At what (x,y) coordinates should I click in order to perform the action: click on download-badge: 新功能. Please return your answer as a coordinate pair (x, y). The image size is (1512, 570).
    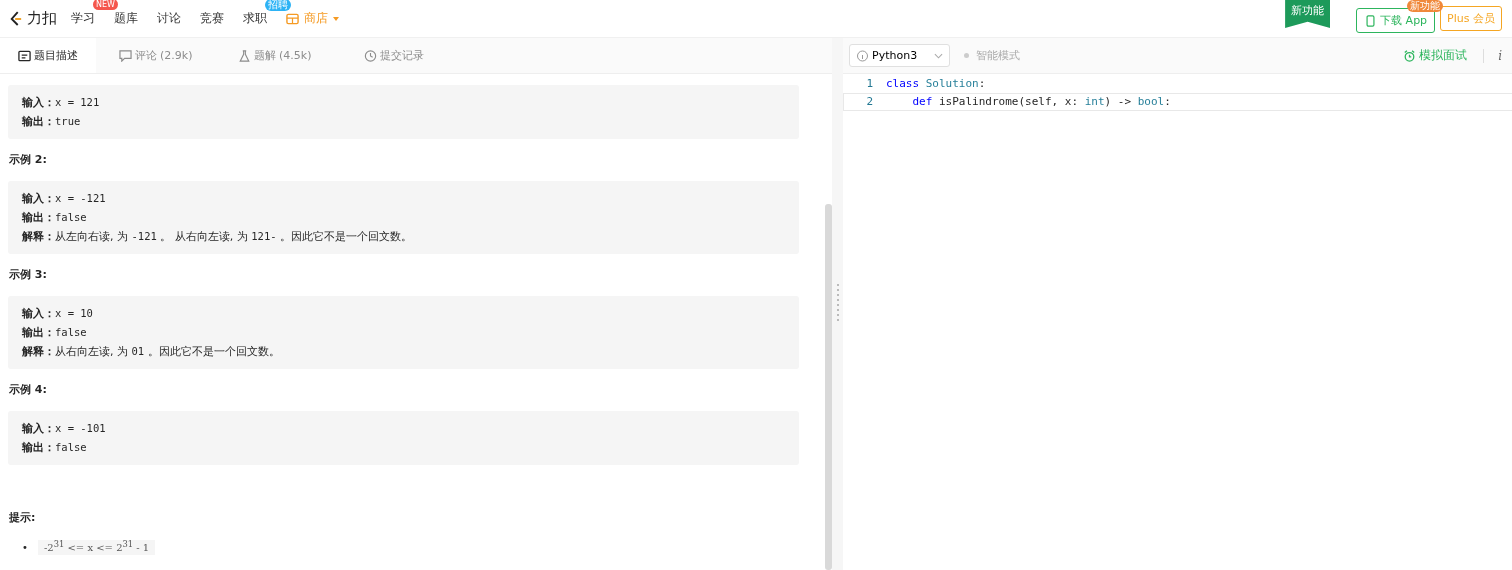
    Looking at the image, I should click on (1425, 6).